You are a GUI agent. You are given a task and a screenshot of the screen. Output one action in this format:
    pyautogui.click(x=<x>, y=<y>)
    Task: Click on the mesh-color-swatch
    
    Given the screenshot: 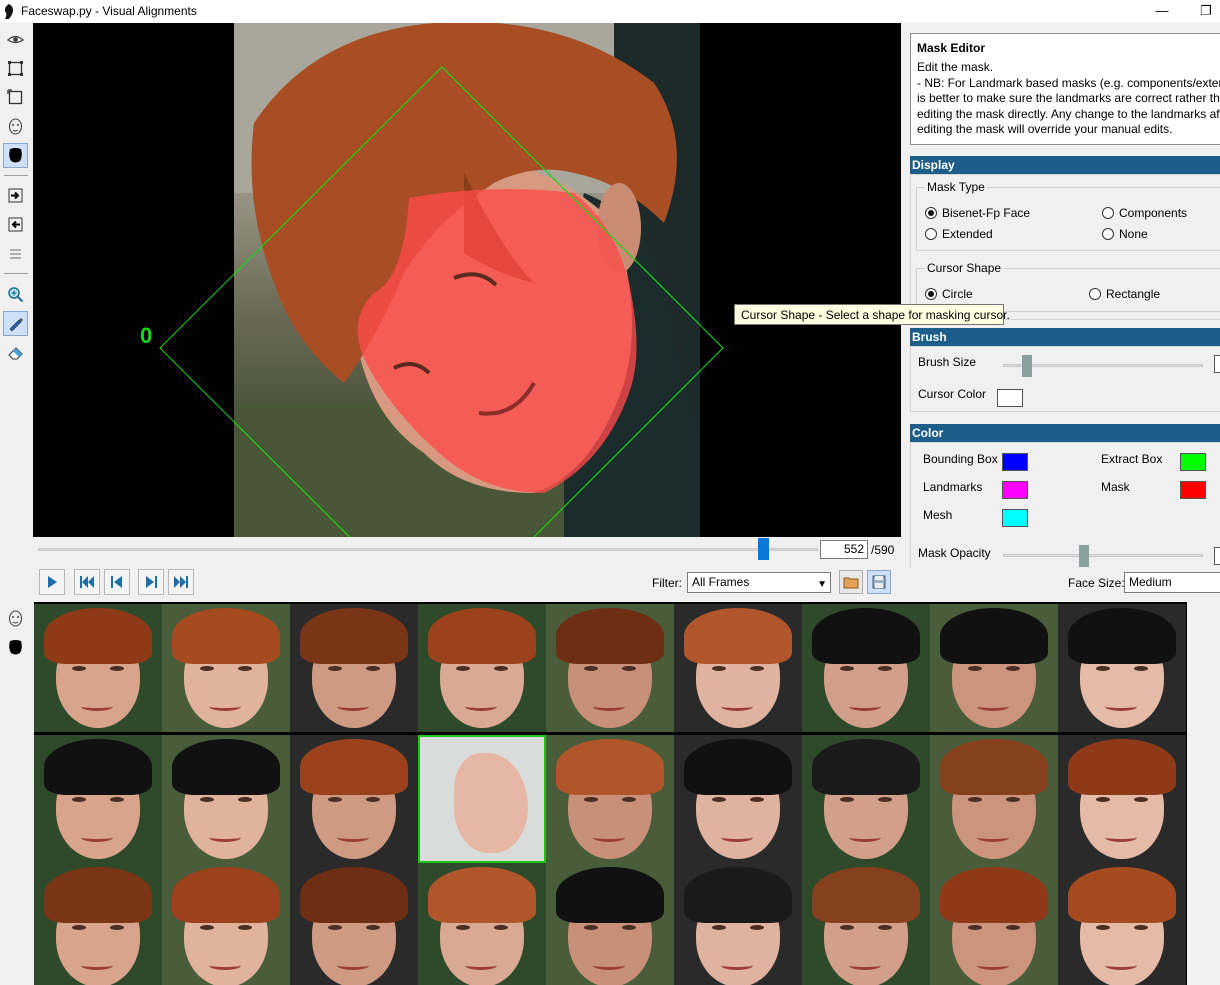 What is the action you would take?
    pyautogui.click(x=1015, y=518)
    